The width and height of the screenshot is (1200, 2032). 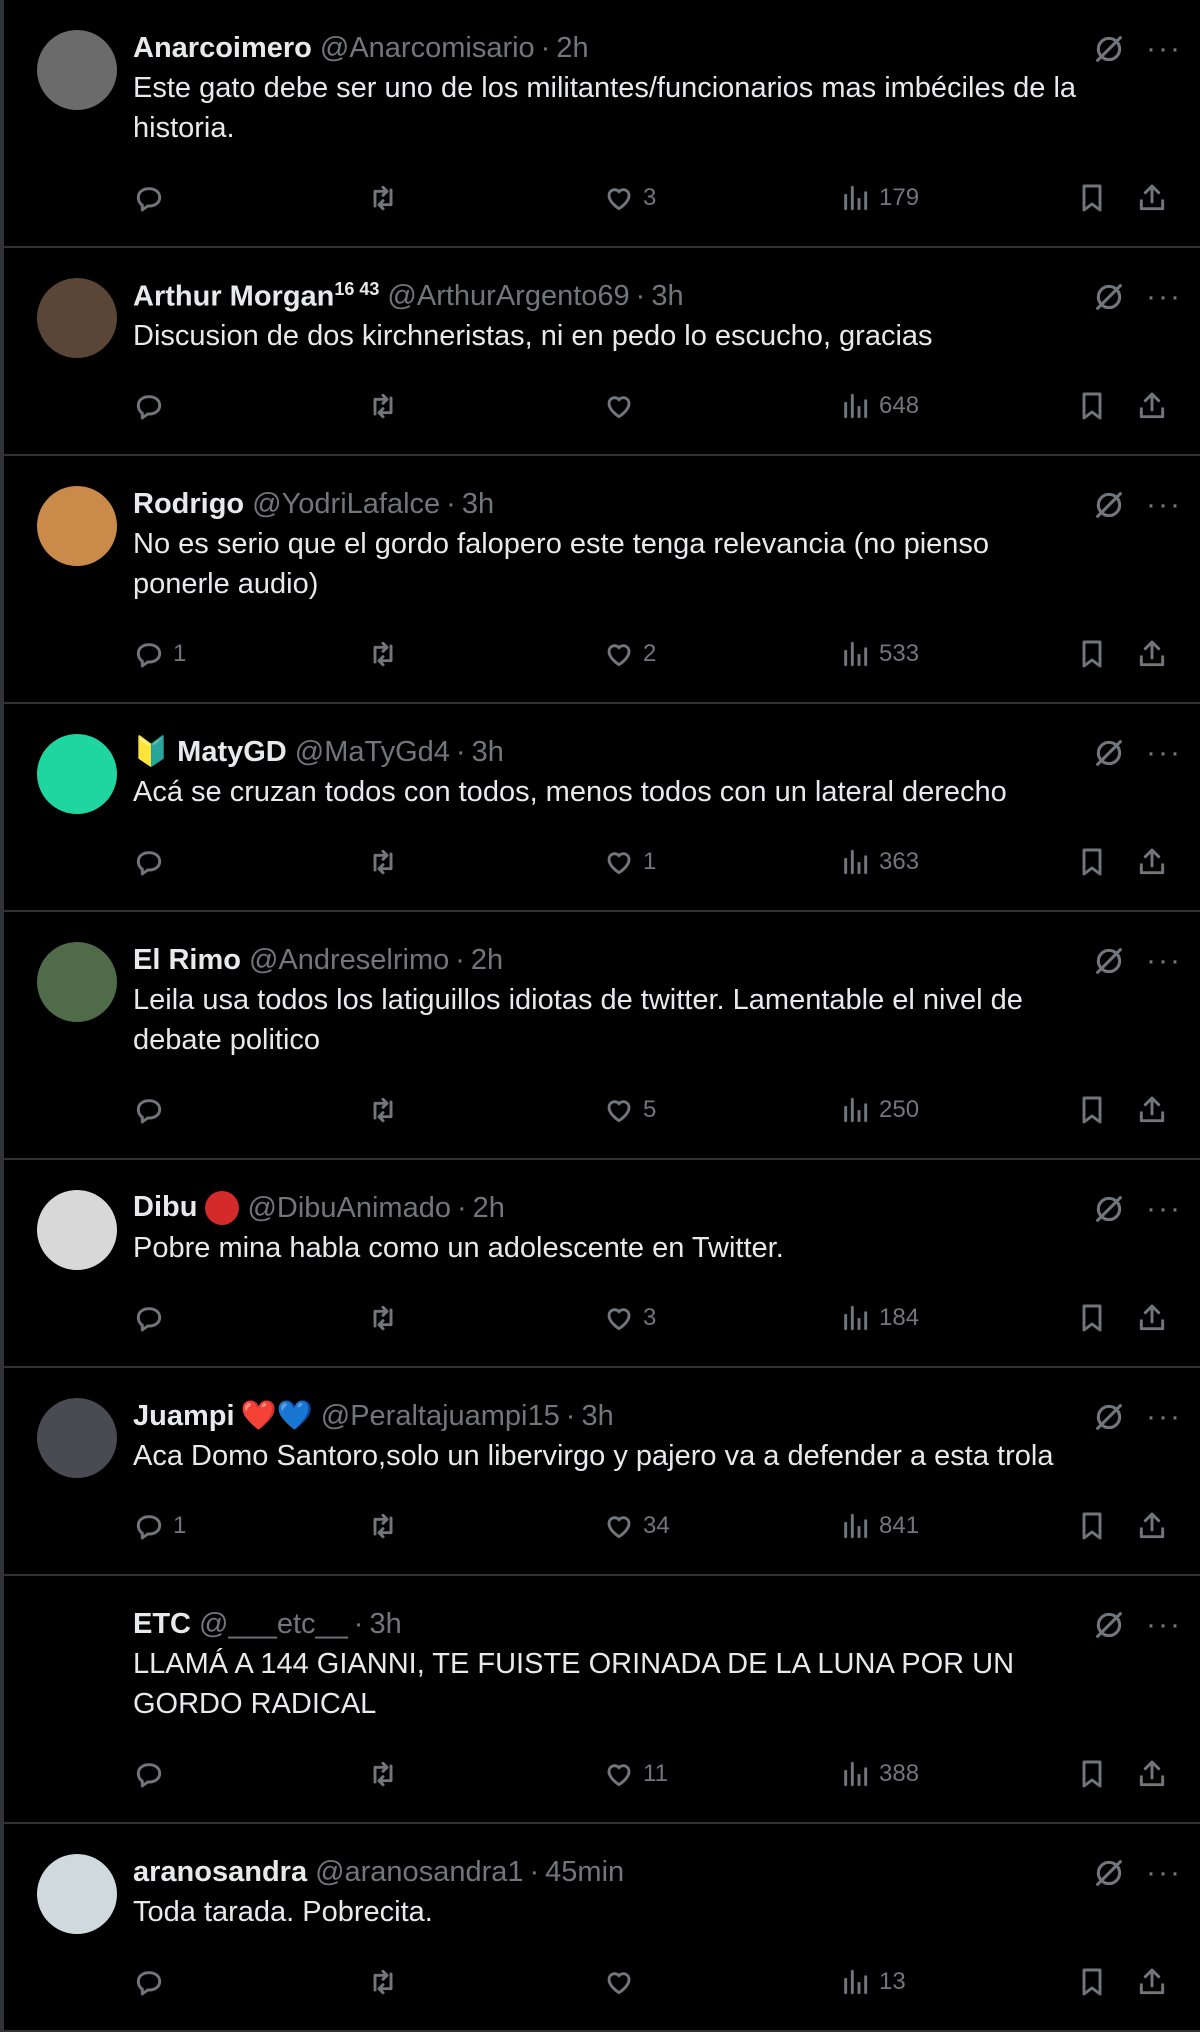 I want to click on timestamp: 45min, so click(x=584, y=1872).